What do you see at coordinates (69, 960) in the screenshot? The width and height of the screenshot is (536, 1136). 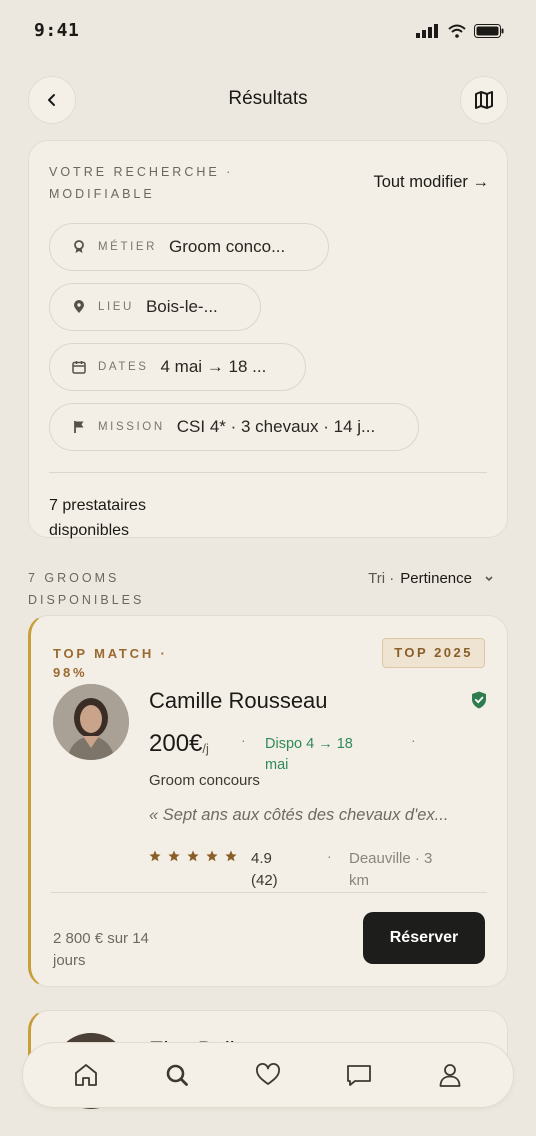 I see `total-line2: jours` at bounding box center [69, 960].